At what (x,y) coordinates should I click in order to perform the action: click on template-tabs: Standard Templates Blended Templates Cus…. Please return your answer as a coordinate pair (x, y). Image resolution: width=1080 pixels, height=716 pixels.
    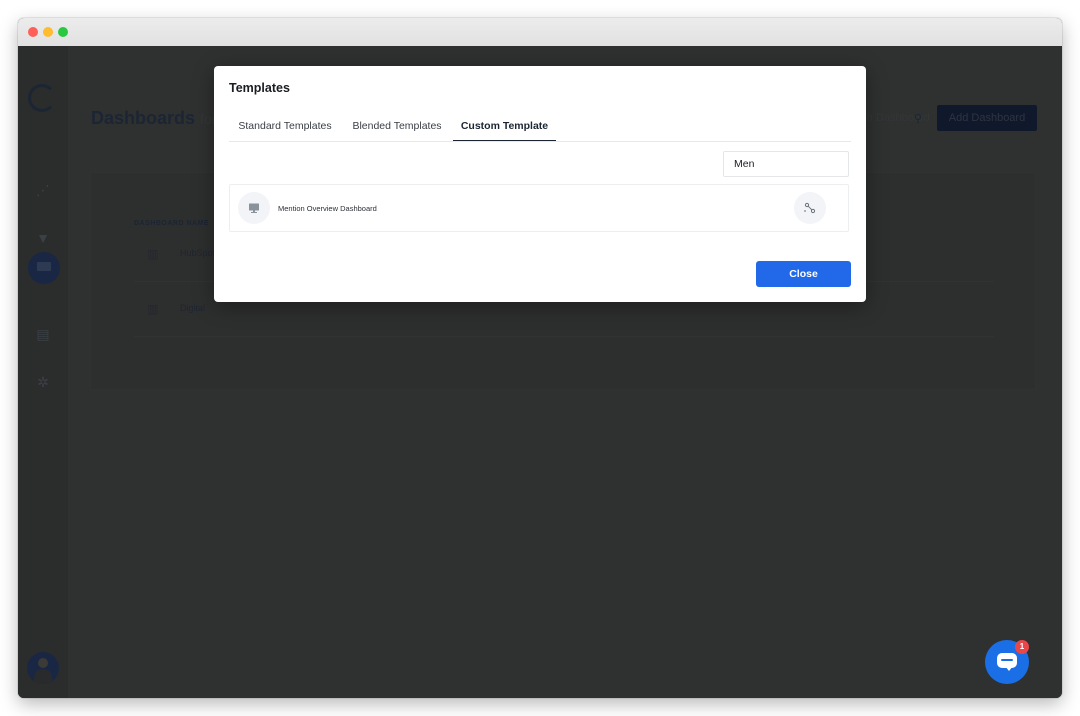
    Looking at the image, I should click on (540, 128).